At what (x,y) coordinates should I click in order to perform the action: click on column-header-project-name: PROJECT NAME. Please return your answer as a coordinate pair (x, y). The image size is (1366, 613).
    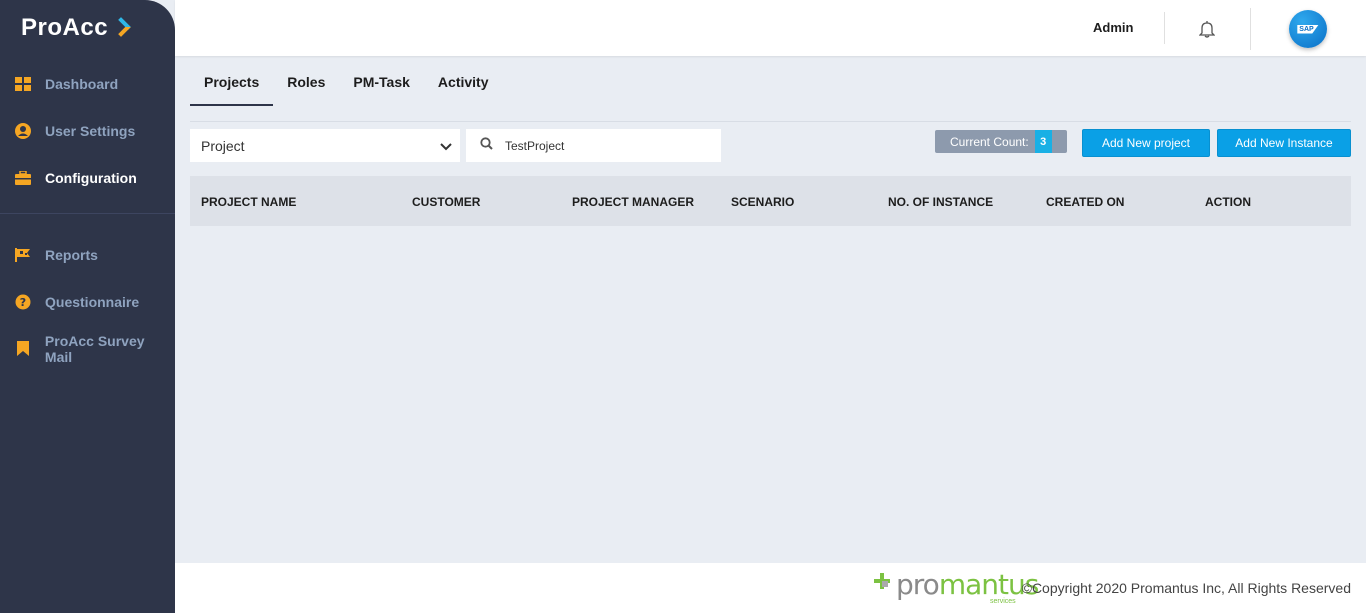
    Looking at the image, I should click on (248, 202).